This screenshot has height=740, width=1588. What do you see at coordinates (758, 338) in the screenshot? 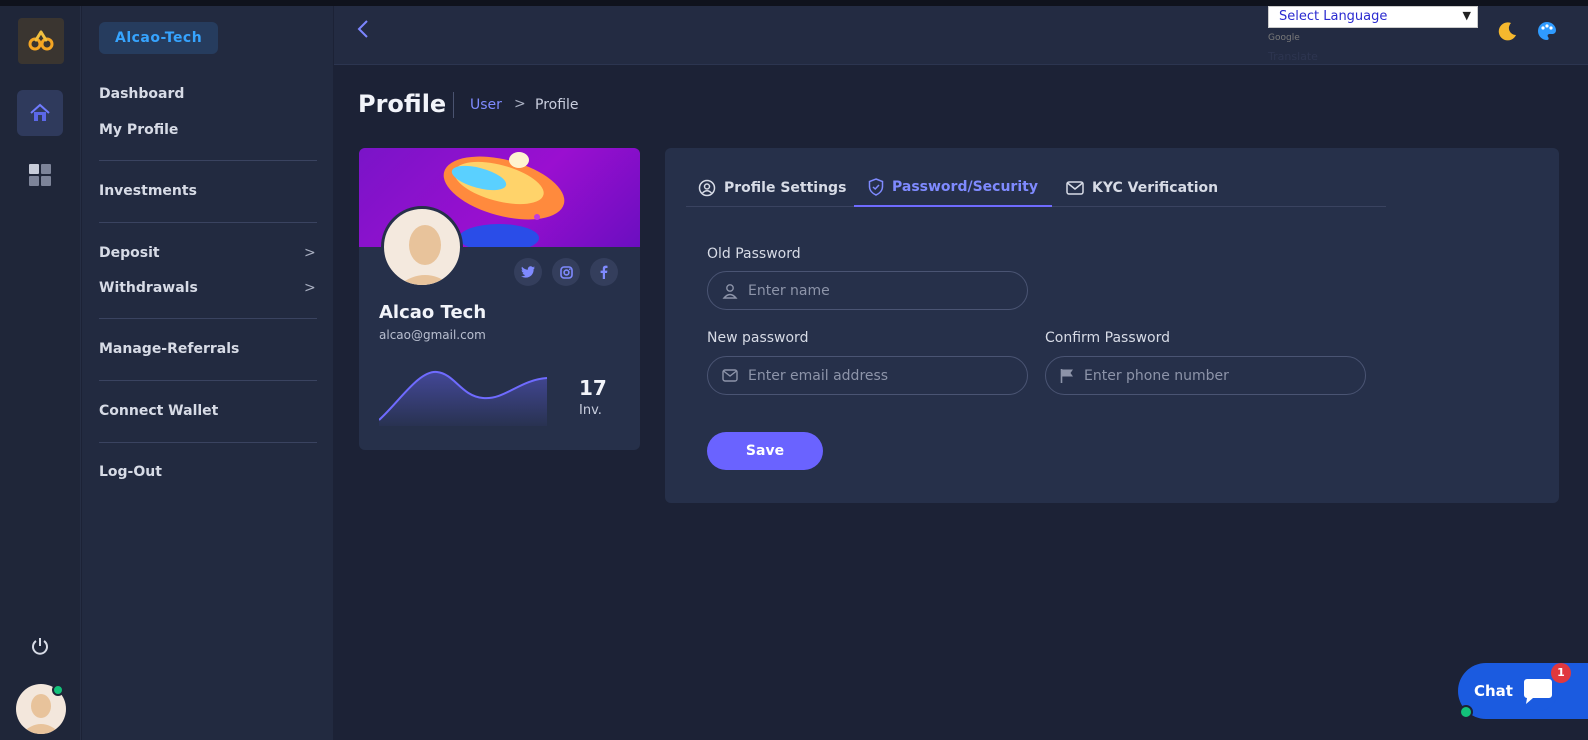
I see `new-password-label: New password` at bounding box center [758, 338].